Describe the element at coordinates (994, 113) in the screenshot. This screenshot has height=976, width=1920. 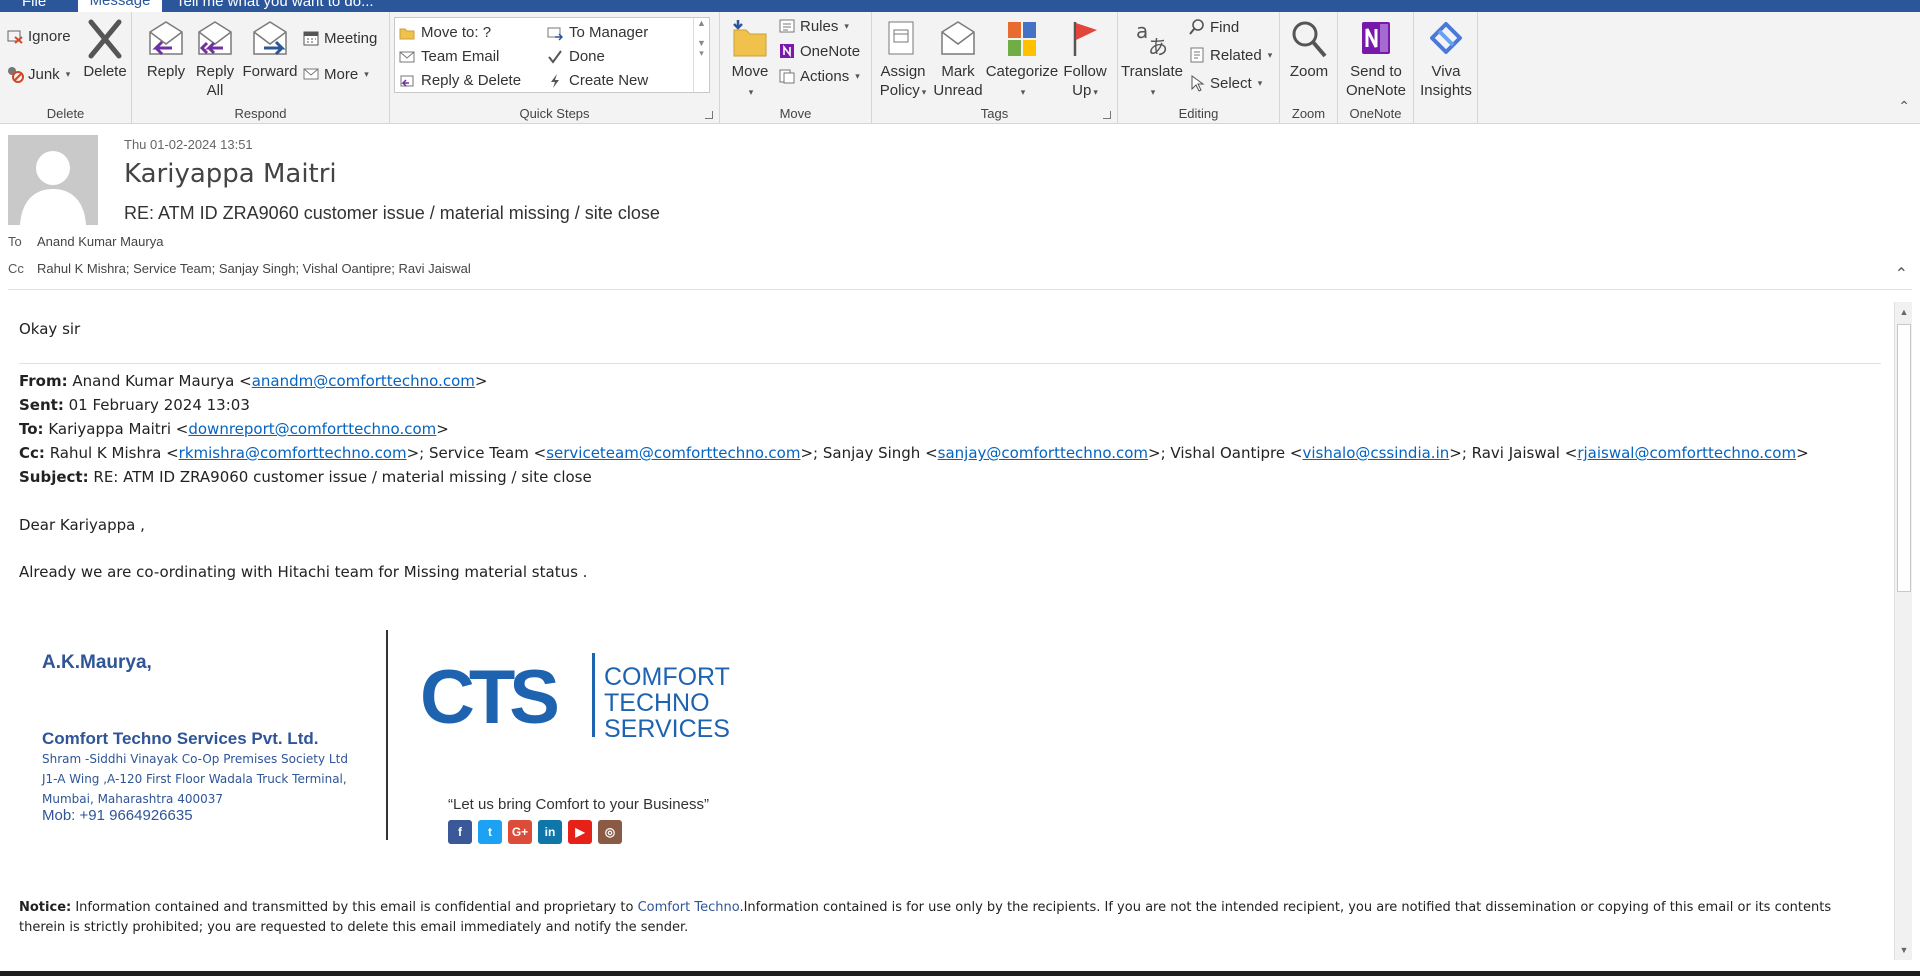
I see `group-label-tags: Tags` at that location.